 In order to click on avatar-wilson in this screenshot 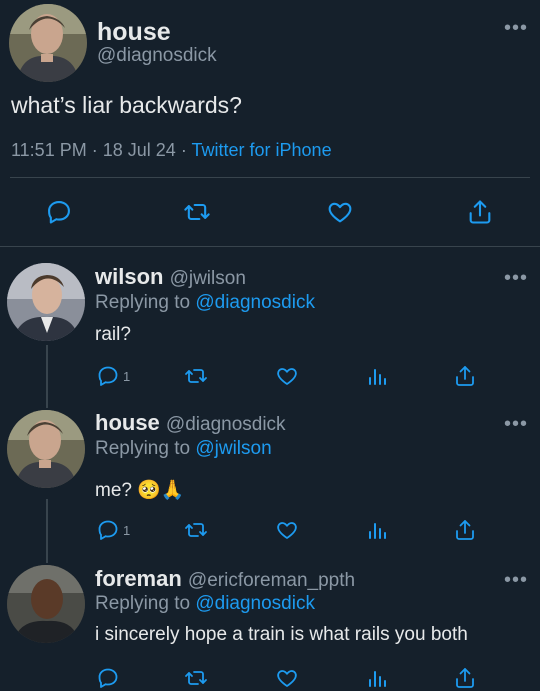, I will do `click(46, 302)`.